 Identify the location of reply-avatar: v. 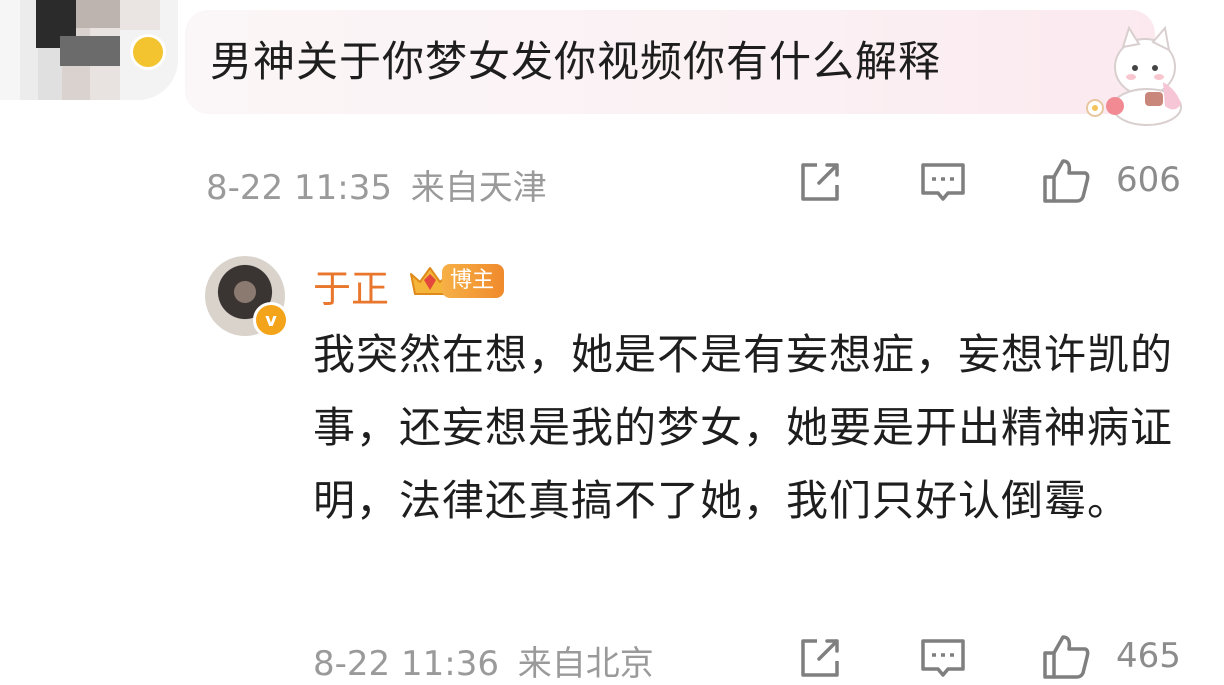
(247, 297).